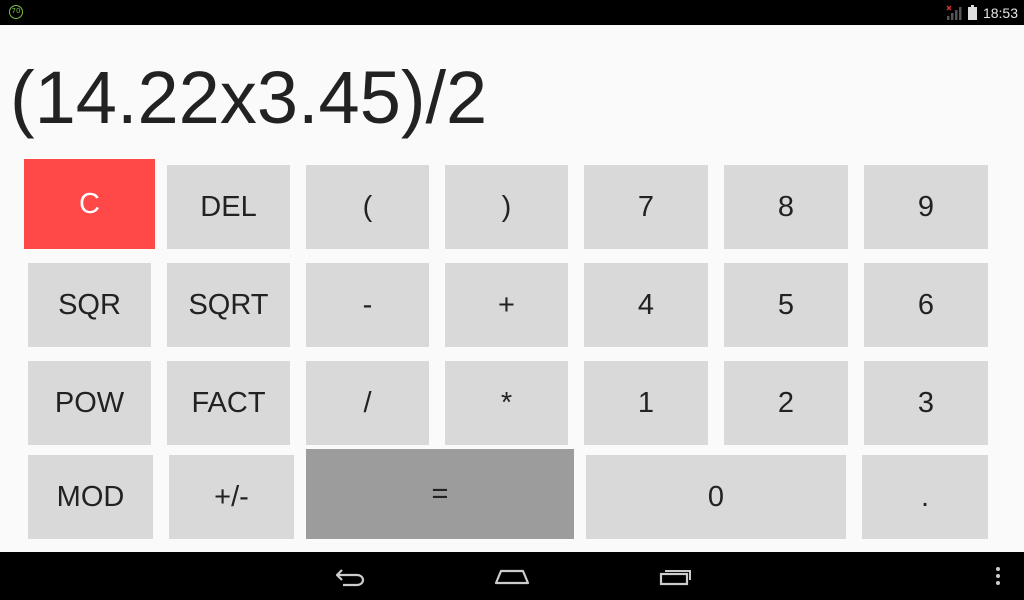 The image size is (1024, 600). I want to click on status-bar: 70 18:53, so click(512, 12).